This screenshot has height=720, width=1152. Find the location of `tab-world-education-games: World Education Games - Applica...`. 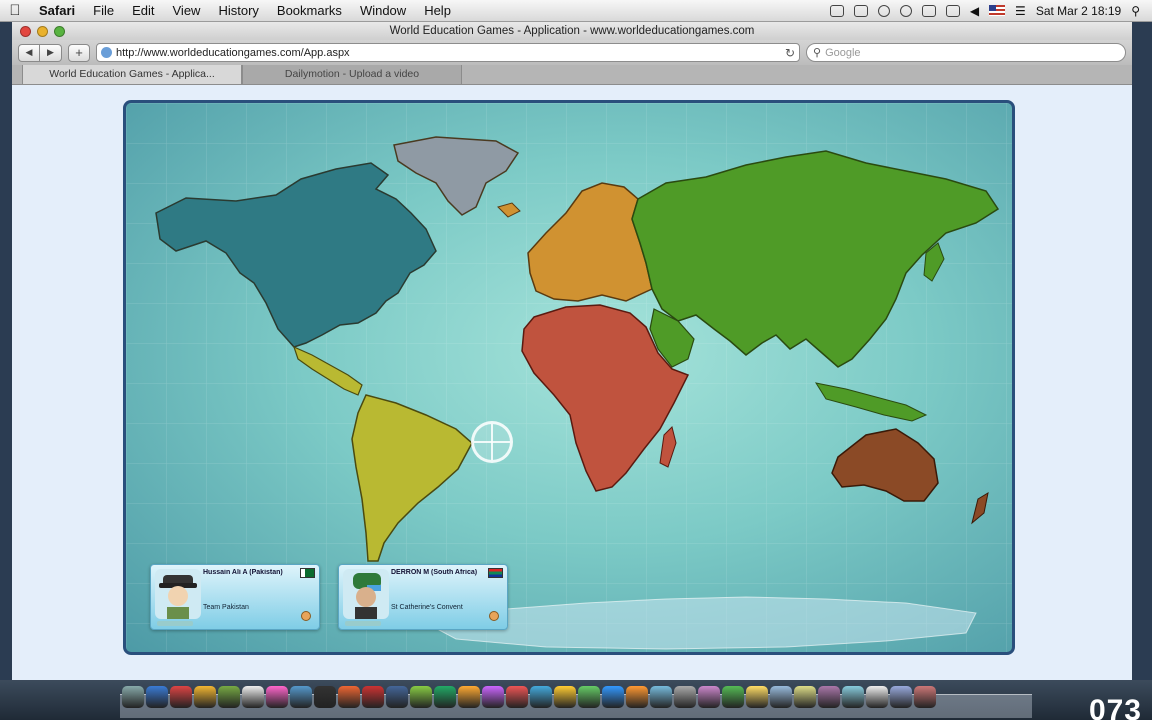

tab-world-education-games: World Education Games - Applica... is located at coordinates (132, 74).